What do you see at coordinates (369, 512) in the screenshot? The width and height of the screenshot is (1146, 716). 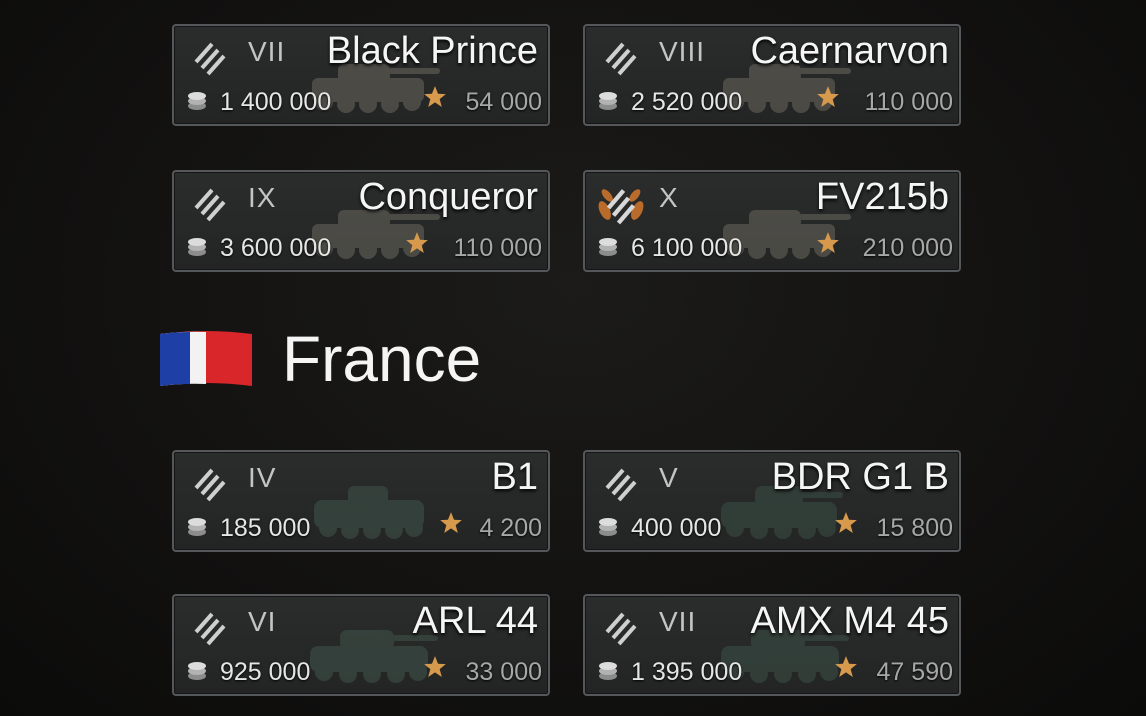 I see `tank-silhouette-image` at bounding box center [369, 512].